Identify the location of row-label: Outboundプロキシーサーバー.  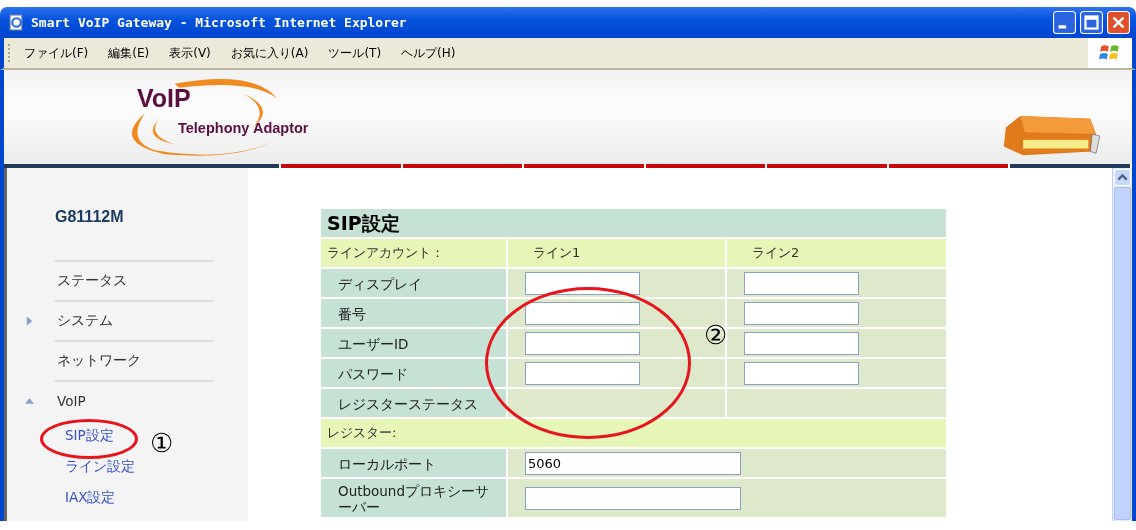
(413, 498).